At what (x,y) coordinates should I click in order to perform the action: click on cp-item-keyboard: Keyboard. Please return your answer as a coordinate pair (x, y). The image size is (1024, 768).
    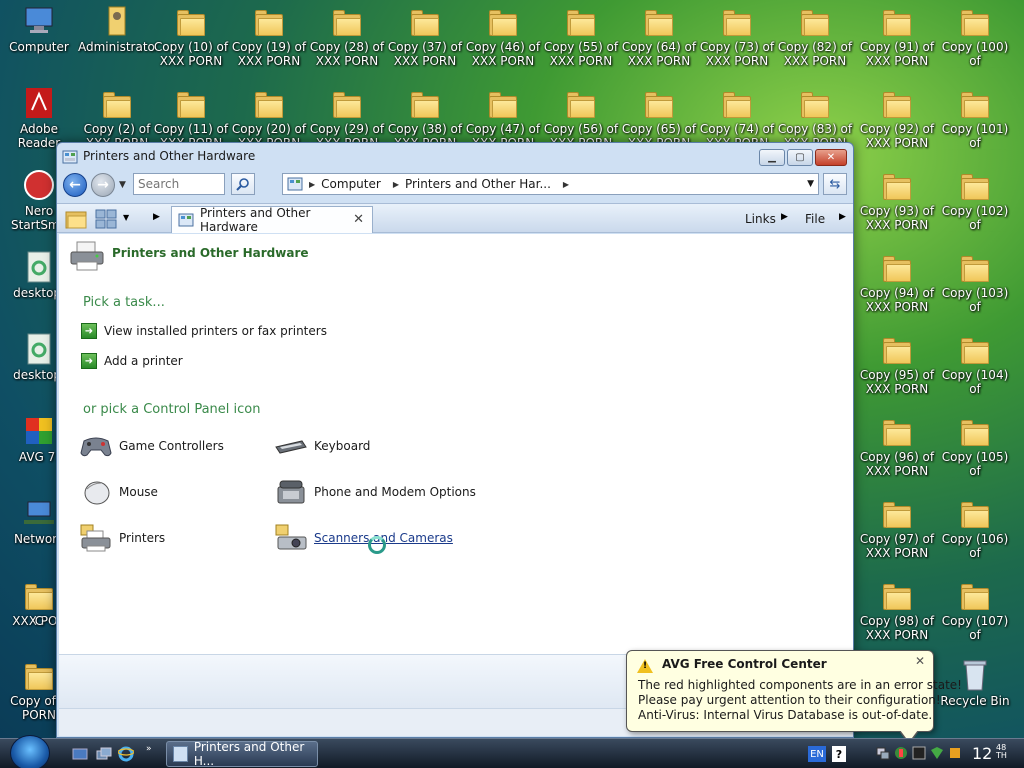
    Looking at the image, I should click on (322, 446).